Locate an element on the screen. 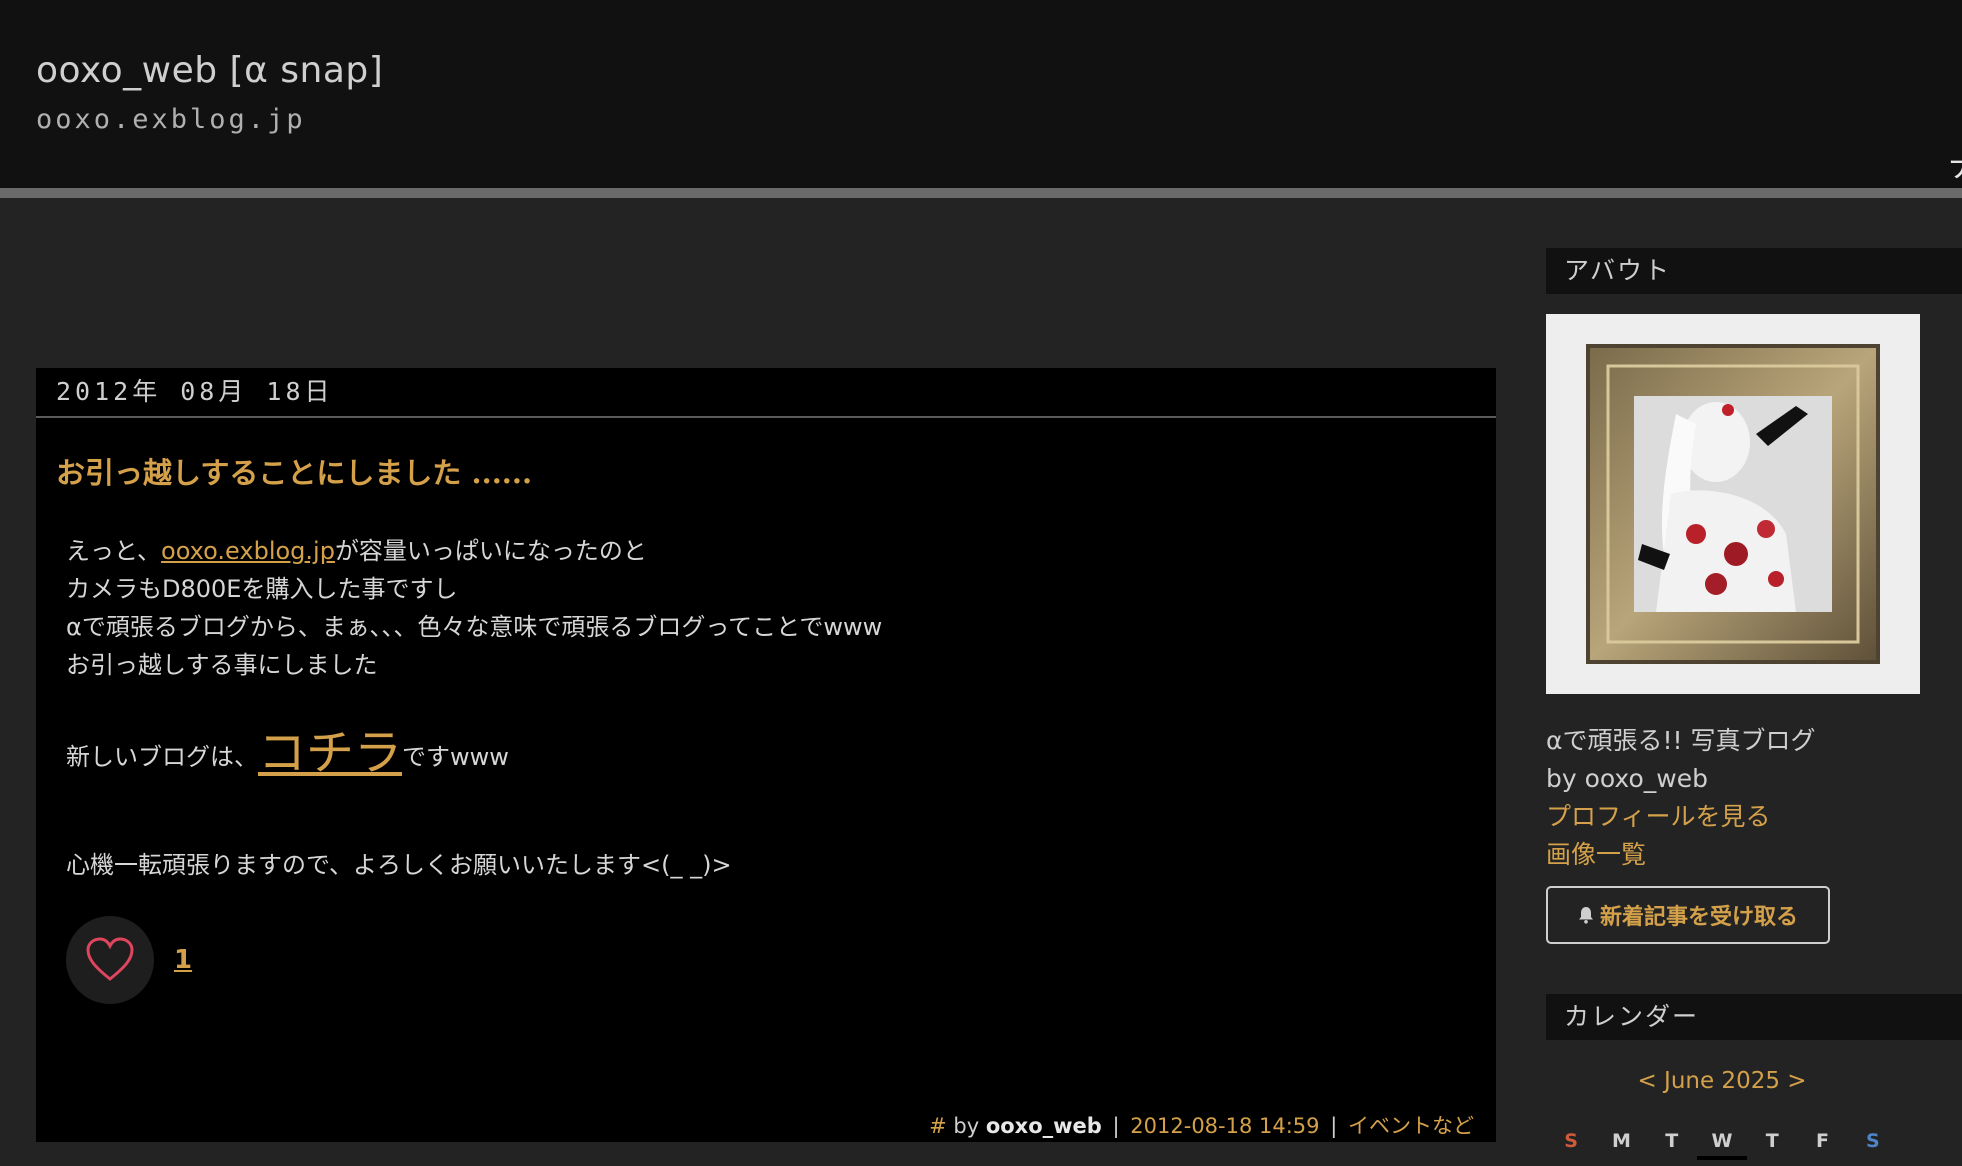  weekday-sunday: S is located at coordinates (1571, 1141).